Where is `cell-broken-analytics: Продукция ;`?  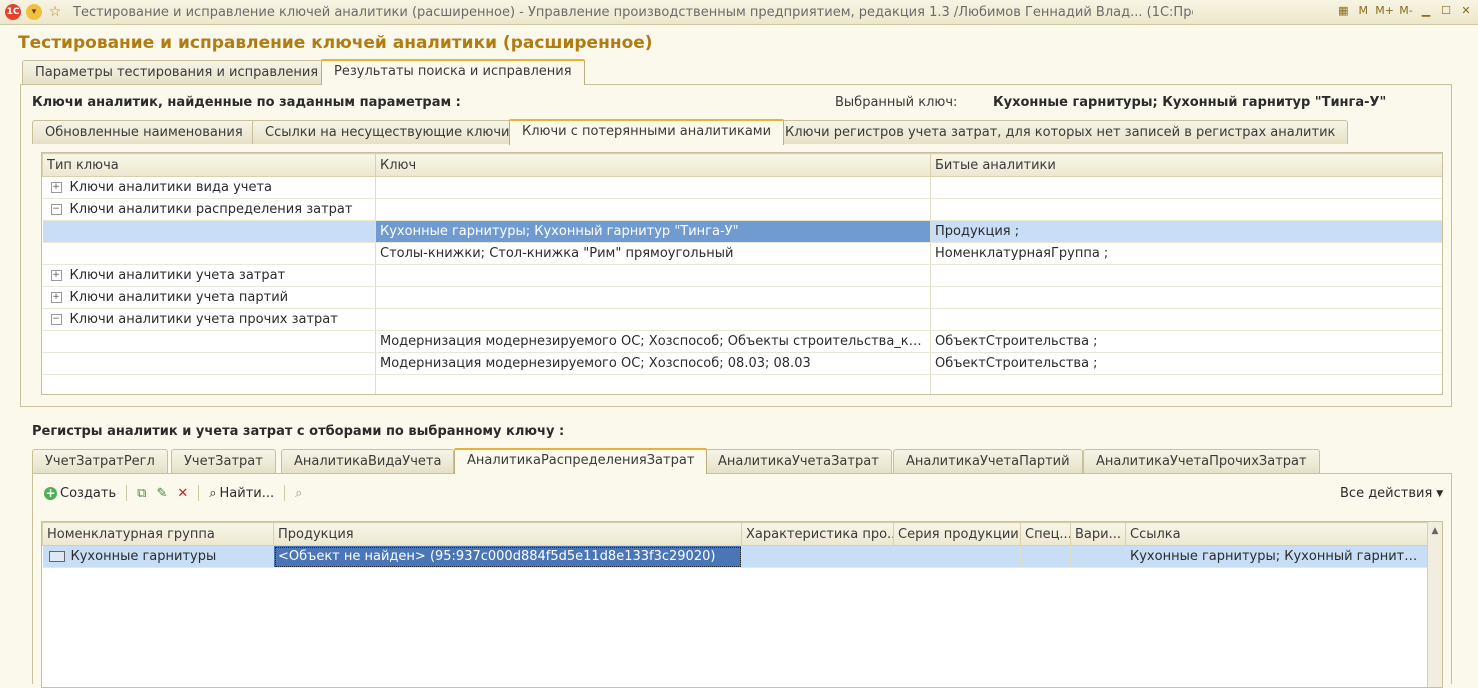 cell-broken-analytics: Продукция ; is located at coordinates (1186, 231).